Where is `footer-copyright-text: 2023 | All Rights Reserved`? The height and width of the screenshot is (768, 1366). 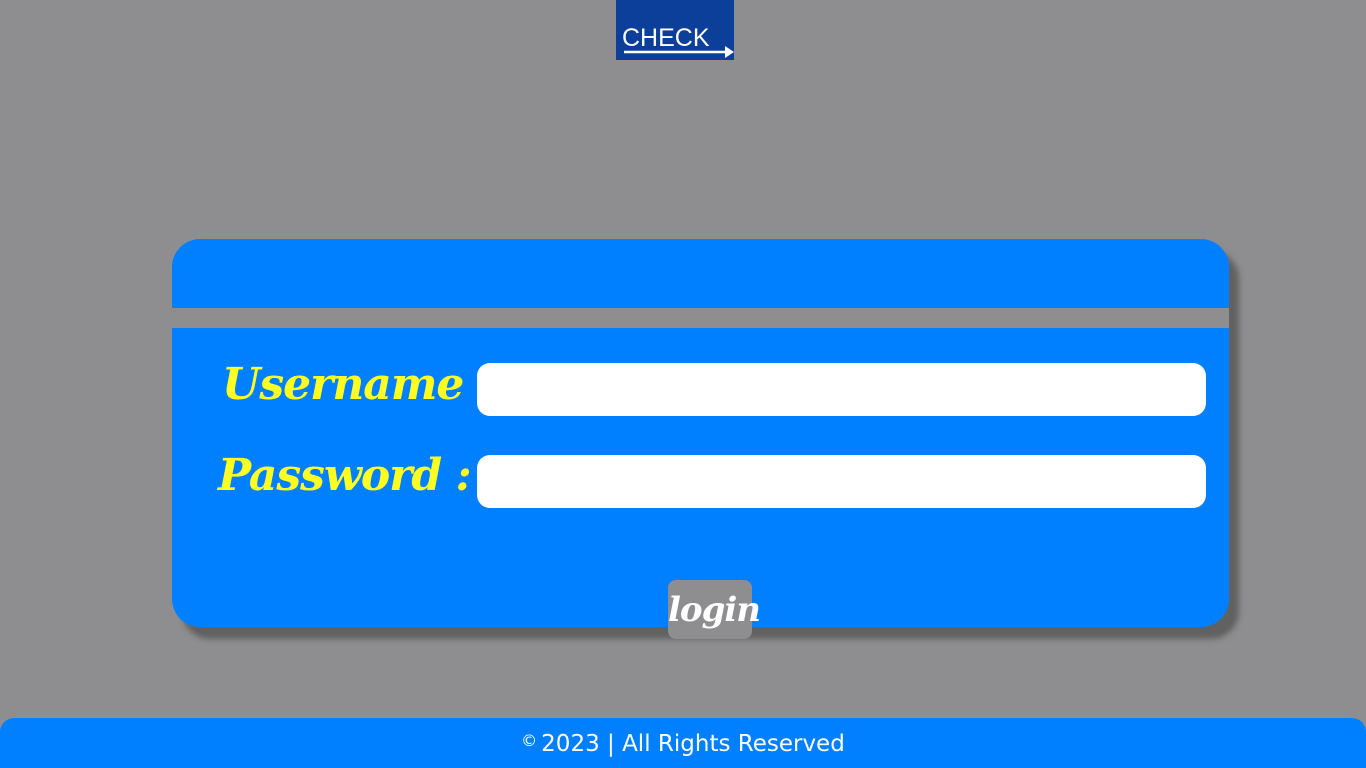
footer-copyright-text: 2023 | All Rights Reserved is located at coordinates (693, 744).